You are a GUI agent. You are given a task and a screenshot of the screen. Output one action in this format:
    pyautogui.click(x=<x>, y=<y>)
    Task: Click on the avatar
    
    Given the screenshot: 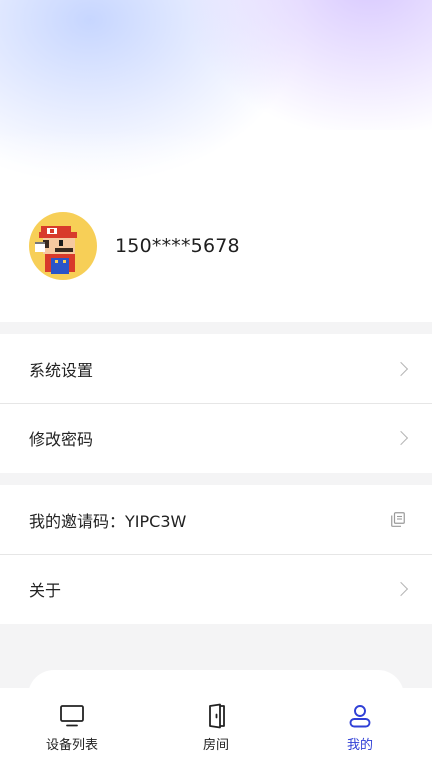 What is the action you would take?
    pyautogui.click(x=63, y=246)
    